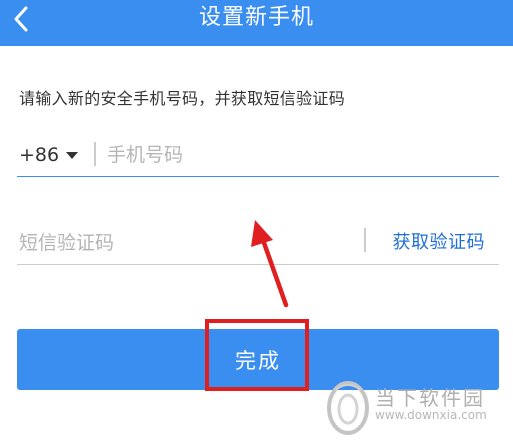 This screenshot has width=513, height=447. What do you see at coordinates (256, 17) in the screenshot?
I see `page-title: 设置新手机` at bounding box center [256, 17].